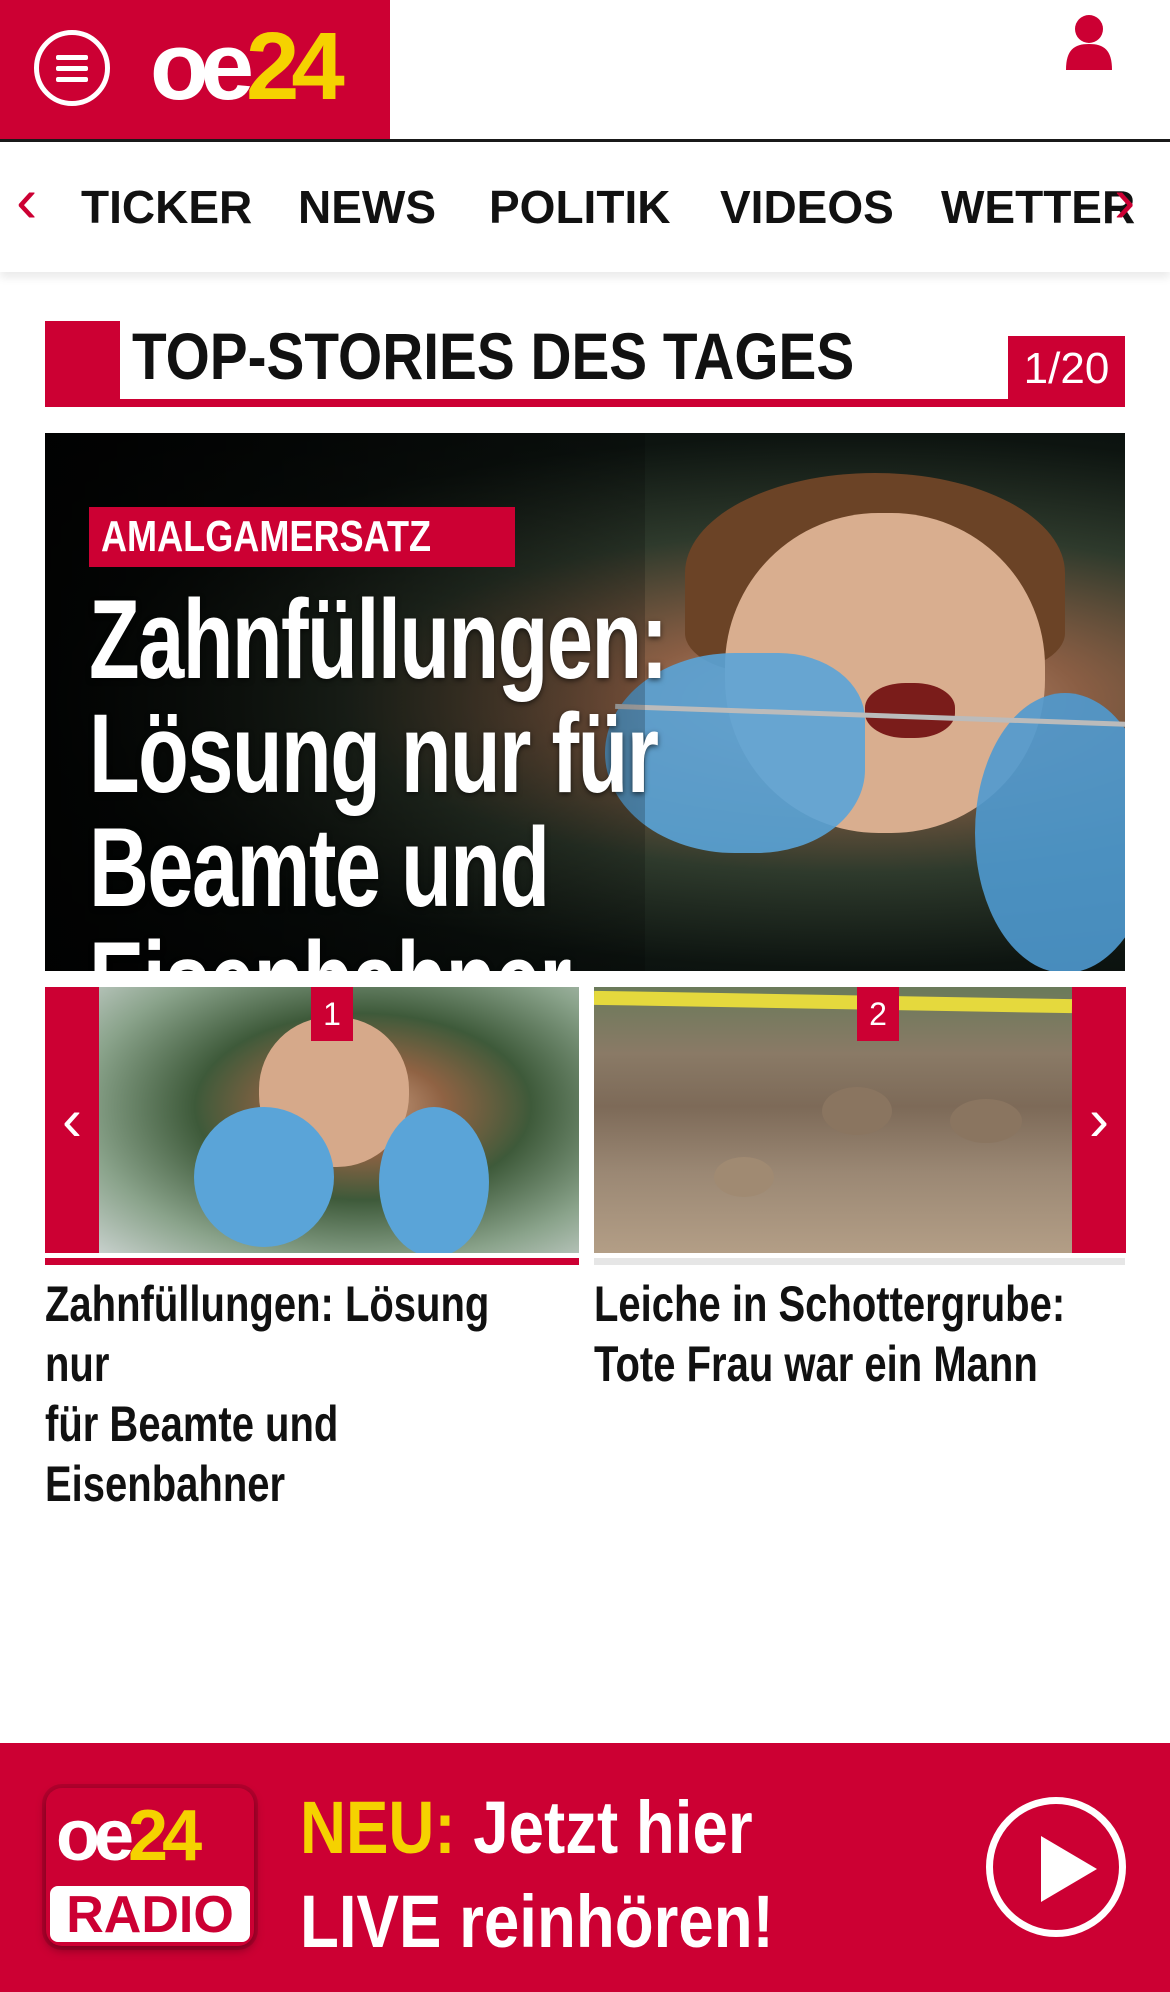 Image resolution: width=1170 pixels, height=1992 pixels. Describe the element at coordinates (332, 1014) in the screenshot. I see `thumb-number-badge-1: 1` at that location.